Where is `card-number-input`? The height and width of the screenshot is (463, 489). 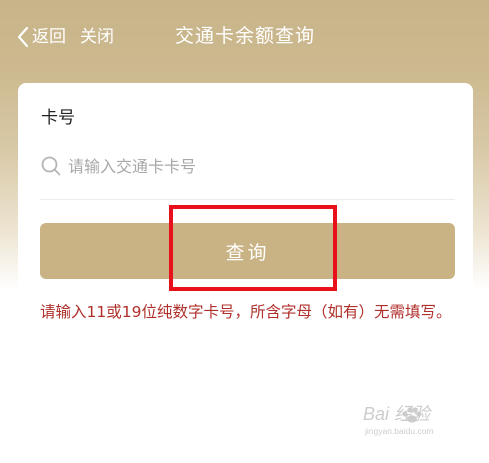 card-number-input is located at coordinates (264, 166).